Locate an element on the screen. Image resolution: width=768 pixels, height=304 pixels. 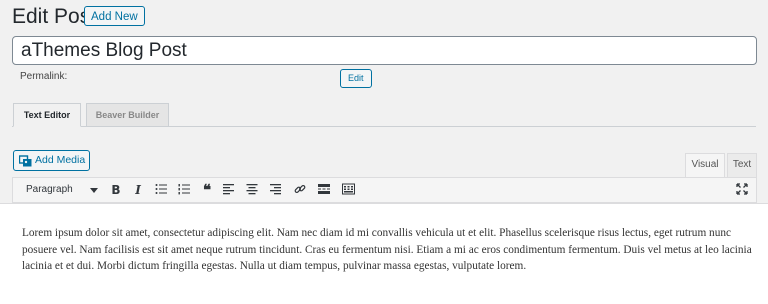
fullscreen-icon is located at coordinates (742, 189).